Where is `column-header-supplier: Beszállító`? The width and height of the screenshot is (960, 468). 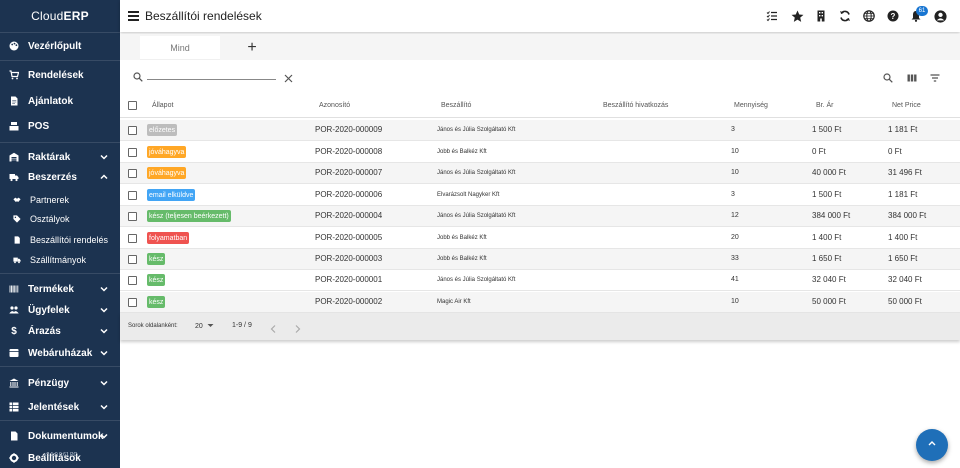 column-header-supplier: Beszállító is located at coordinates (456, 105).